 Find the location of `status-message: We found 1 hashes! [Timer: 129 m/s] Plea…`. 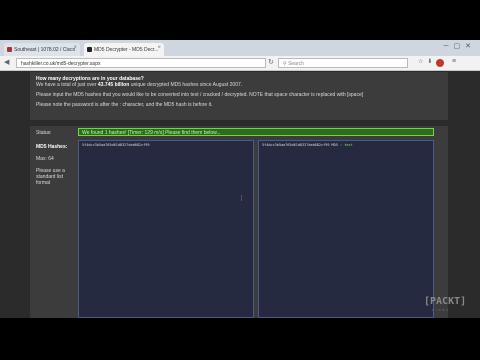

status-message: We found 1 hashes! [Timer: 129 m/s] Plea… is located at coordinates (256, 132).